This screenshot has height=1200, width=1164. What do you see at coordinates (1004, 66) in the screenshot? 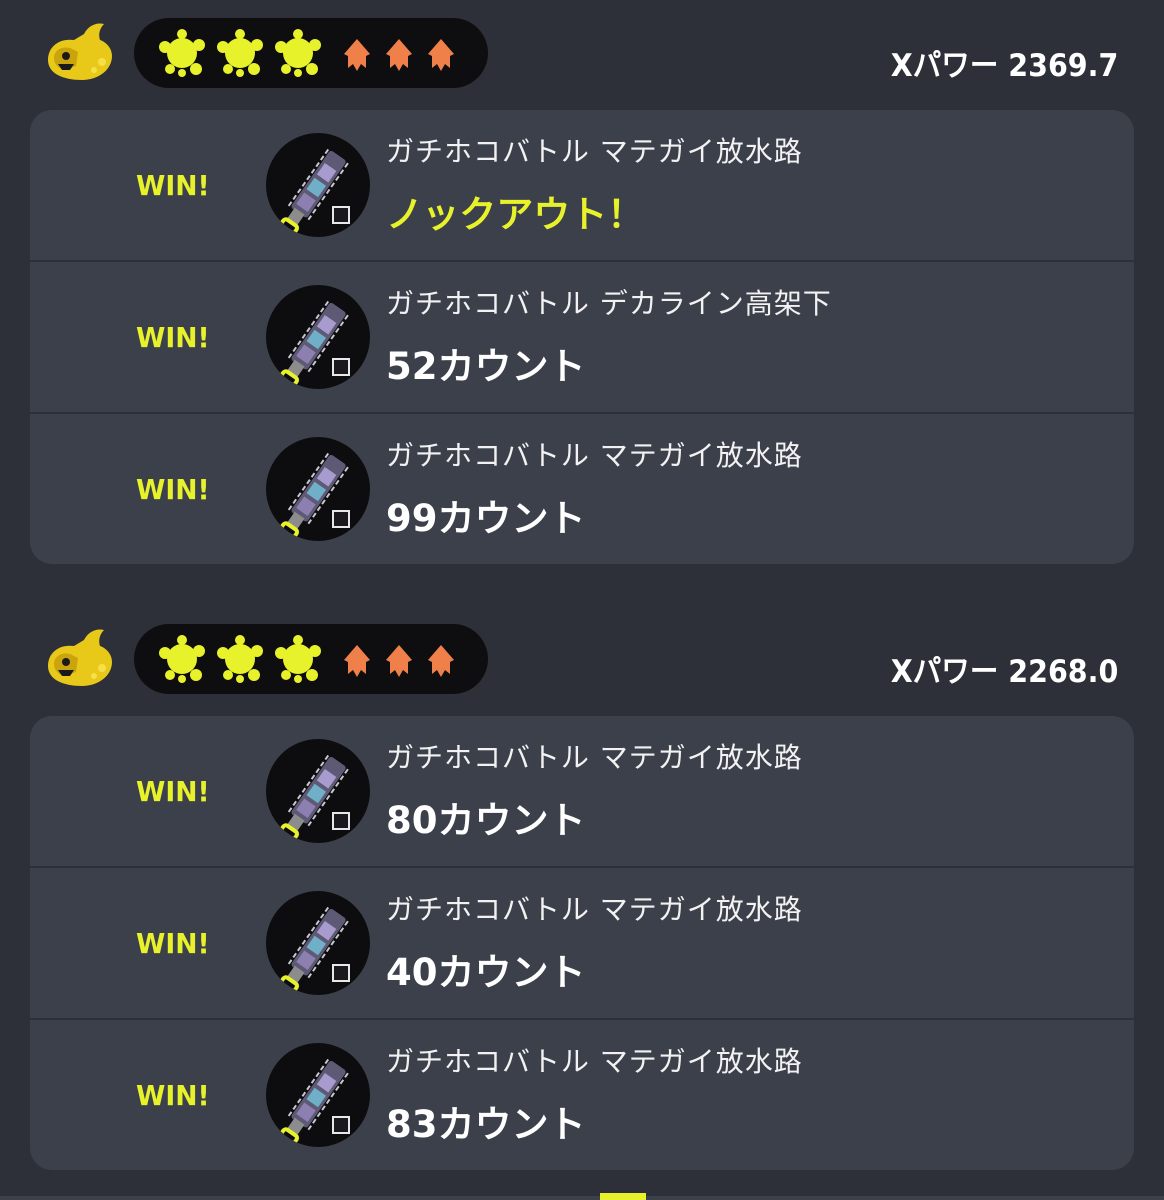
I see `xpower-value: Xパワー 2369.7` at bounding box center [1004, 66].